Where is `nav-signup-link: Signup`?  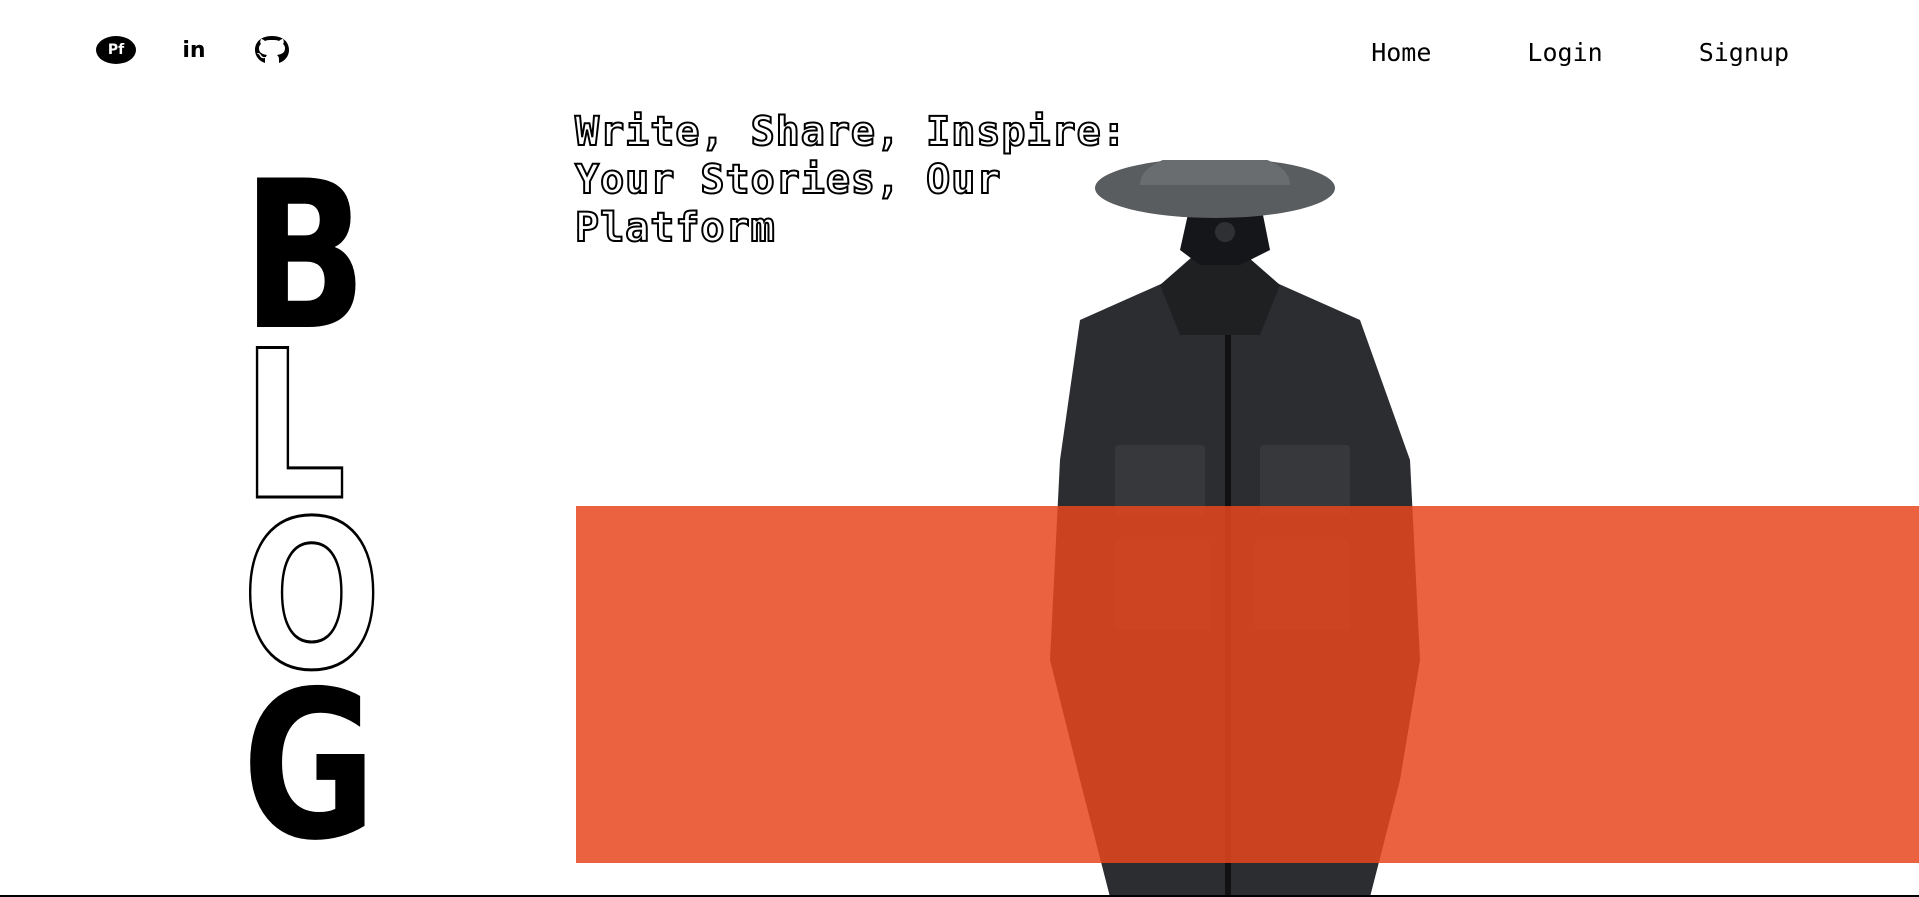 nav-signup-link: Signup is located at coordinates (1744, 52).